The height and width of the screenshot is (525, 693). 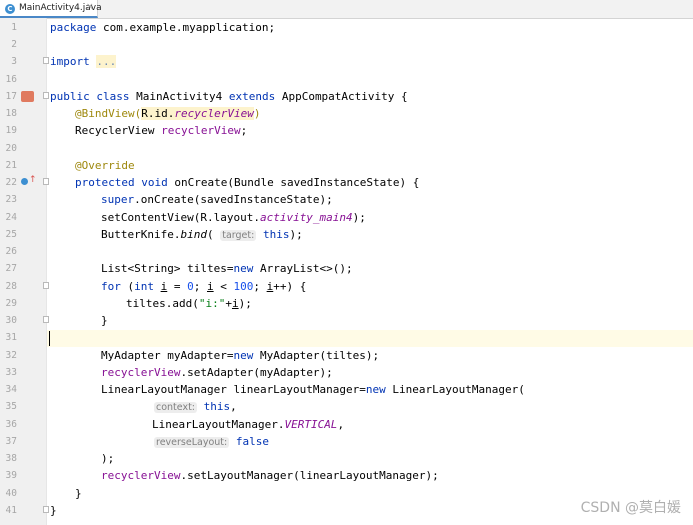 I want to click on code-text: R.id., so click(x=158, y=113).